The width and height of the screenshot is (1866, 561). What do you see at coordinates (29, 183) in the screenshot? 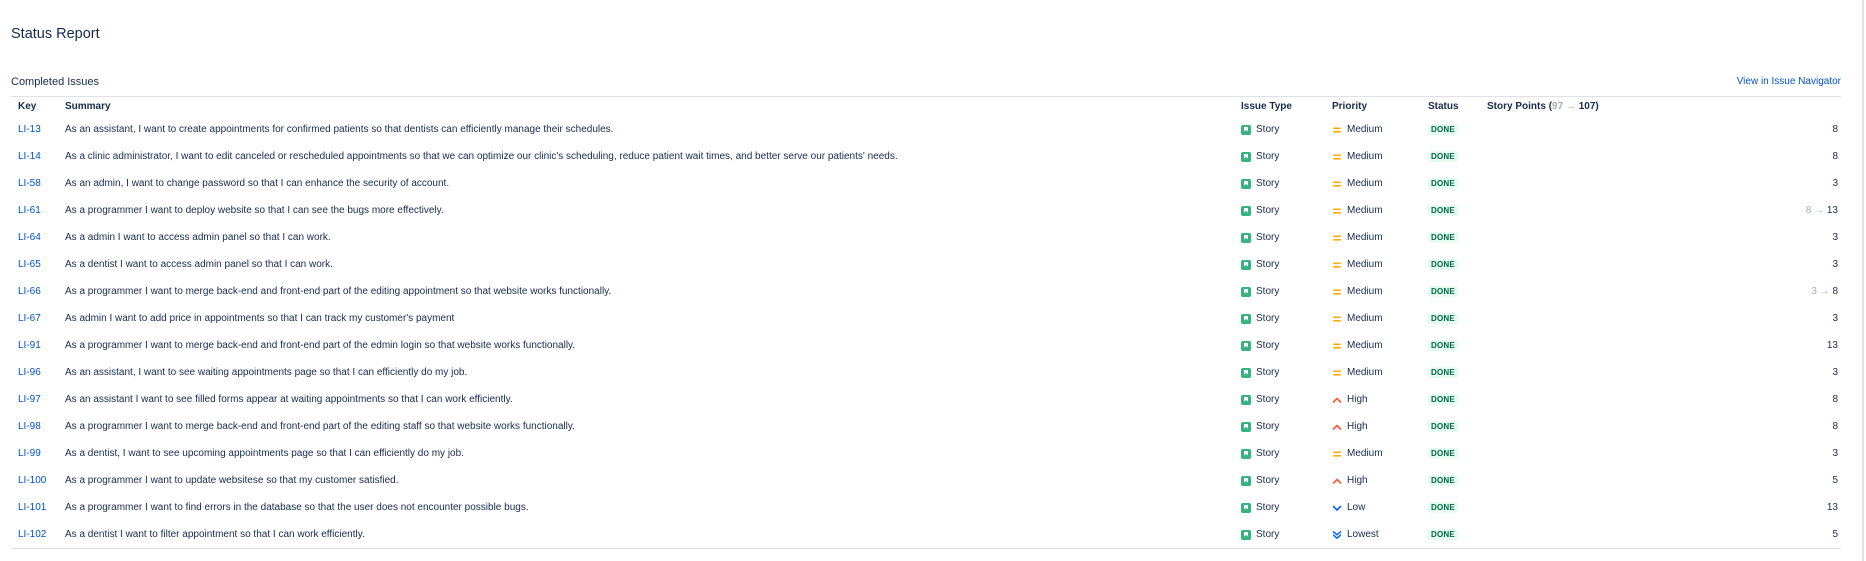
I see `issue-key-link: LI-58` at bounding box center [29, 183].